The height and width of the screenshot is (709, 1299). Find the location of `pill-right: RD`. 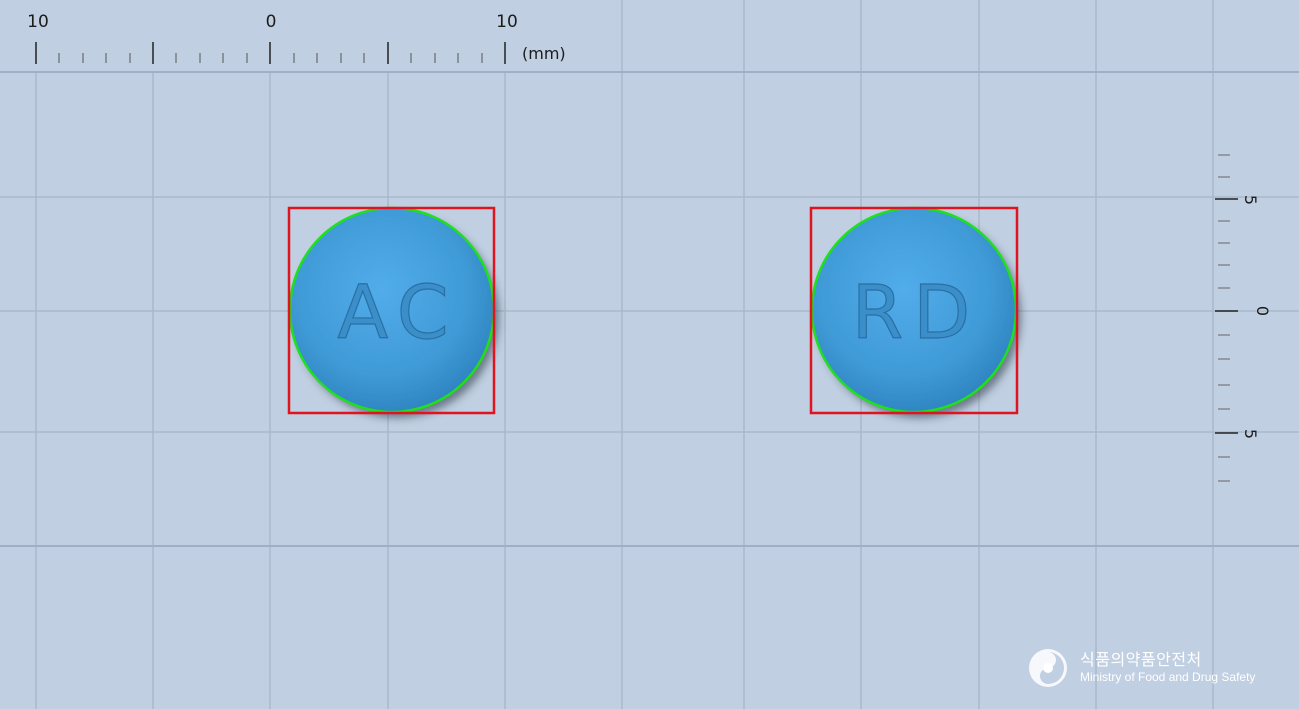

pill-right: RD is located at coordinates (914, 310).